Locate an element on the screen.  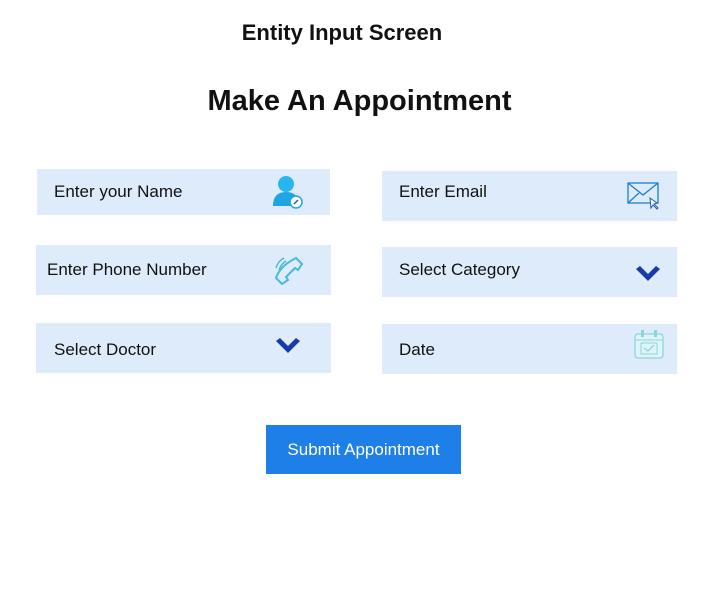
screen-title: Entity Input Screen is located at coordinates (342, 32).